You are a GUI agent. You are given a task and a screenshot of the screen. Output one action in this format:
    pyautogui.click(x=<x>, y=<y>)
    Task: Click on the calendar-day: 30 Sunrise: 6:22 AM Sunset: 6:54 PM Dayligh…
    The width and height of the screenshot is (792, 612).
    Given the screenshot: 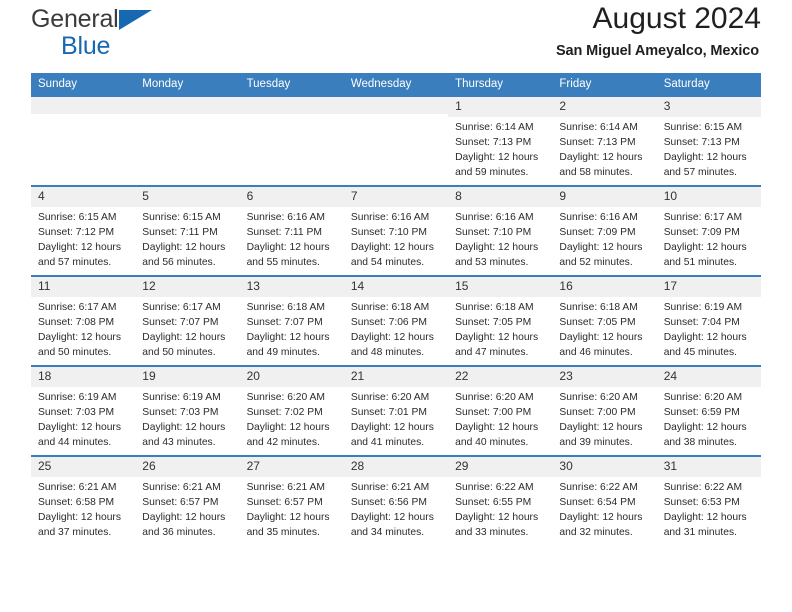 What is the action you would take?
    pyautogui.click(x=604, y=501)
    